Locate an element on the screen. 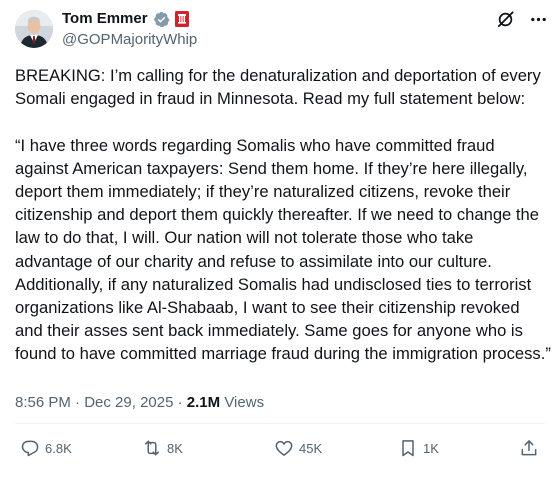  gray-verified-badge-icon is located at coordinates (161, 19).